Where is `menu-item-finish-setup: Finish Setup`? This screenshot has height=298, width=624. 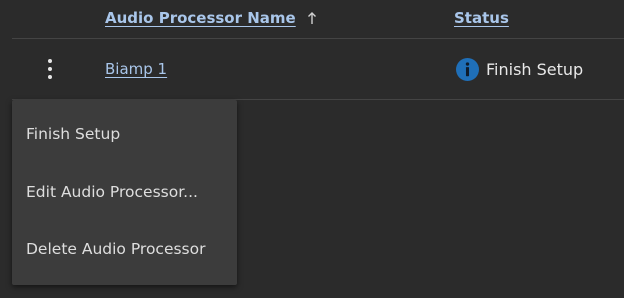
menu-item-finish-setup: Finish Setup is located at coordinates (124, 135).